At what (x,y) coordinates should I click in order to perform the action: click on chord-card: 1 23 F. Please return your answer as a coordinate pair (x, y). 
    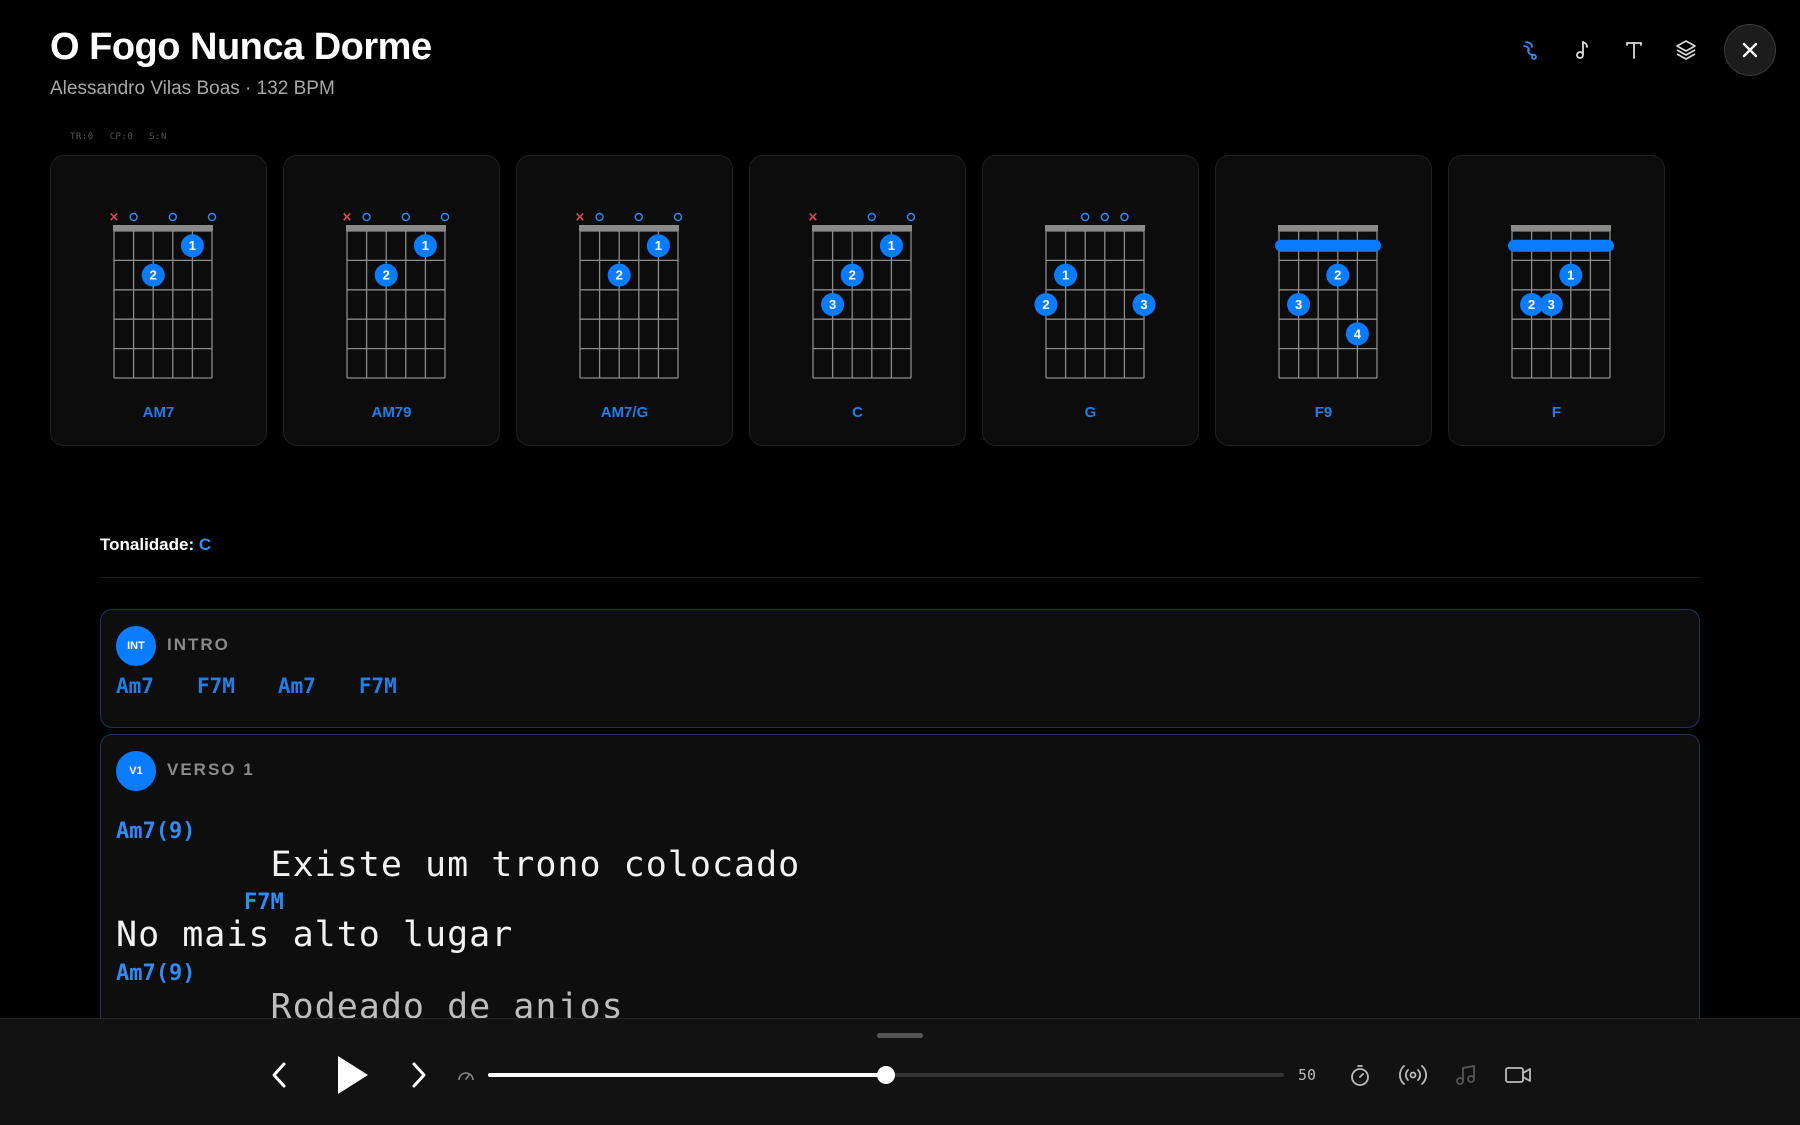
    Looking at the image, I should click on (1556, 300).